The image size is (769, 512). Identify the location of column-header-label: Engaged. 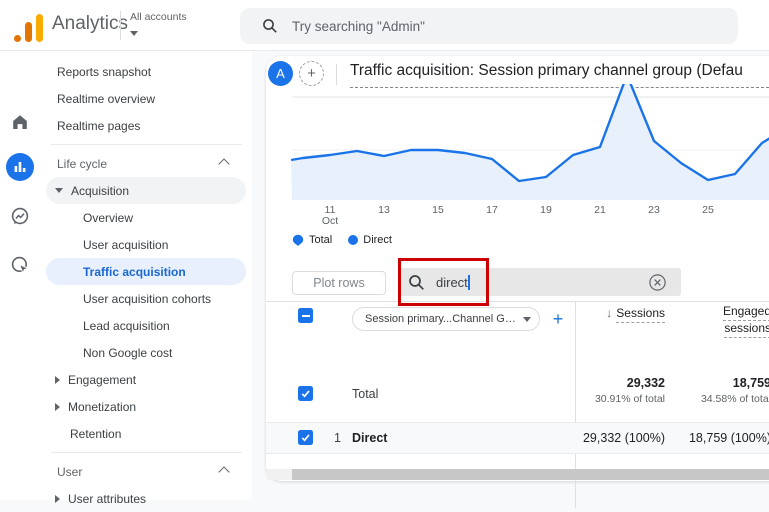
(745, 312).